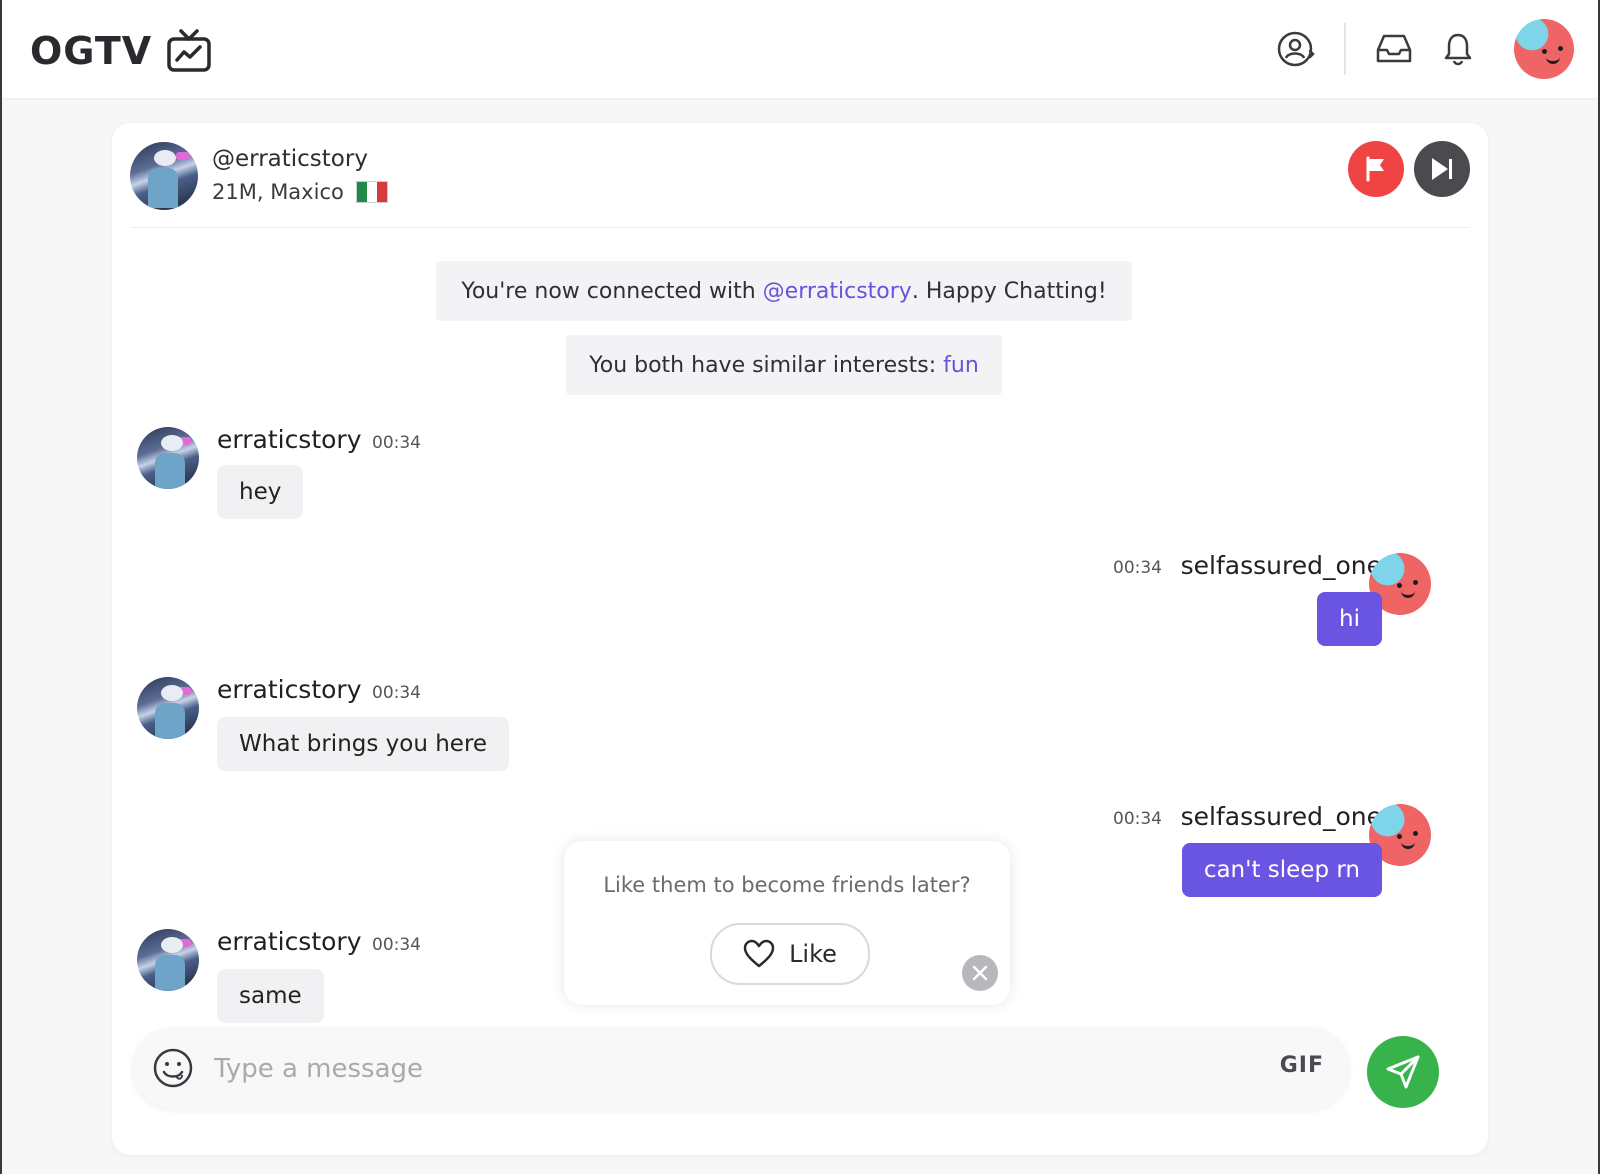 The image size is (1600, 1174). What do you see at coordinates (608, 291) in the screenshot?
I see `system-text: You're now connected with` at bounding box center [608, 291].